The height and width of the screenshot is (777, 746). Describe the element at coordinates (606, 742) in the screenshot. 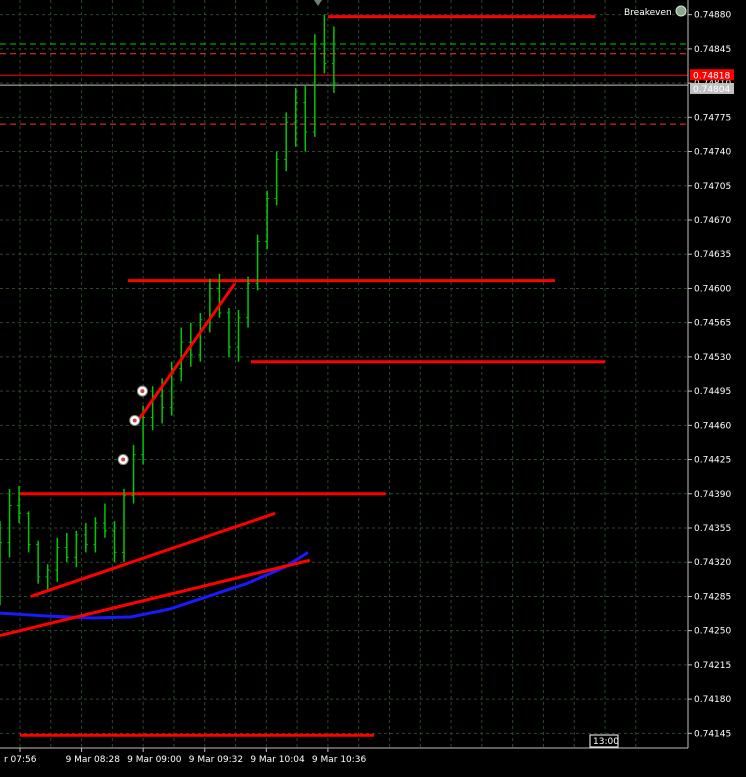

I see `time-marker-label: 13:00` at that location.